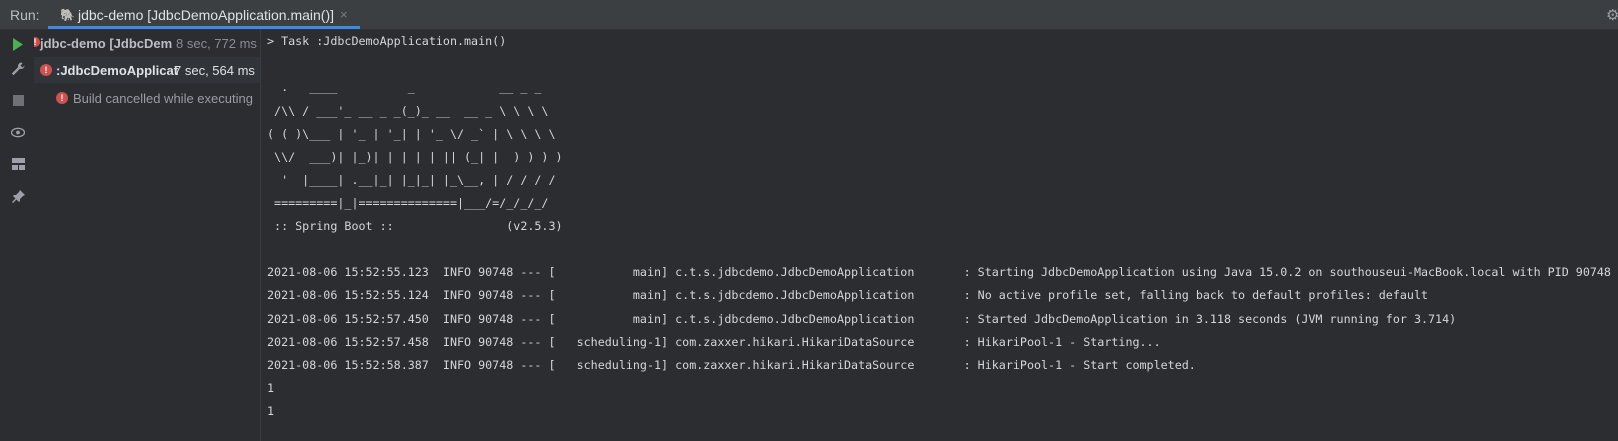 This screenshot has height=441, width=1618. Describe the element at coordinates (1612, 15) in the screenshot. I see `gear-icon: ⚙` at that location.